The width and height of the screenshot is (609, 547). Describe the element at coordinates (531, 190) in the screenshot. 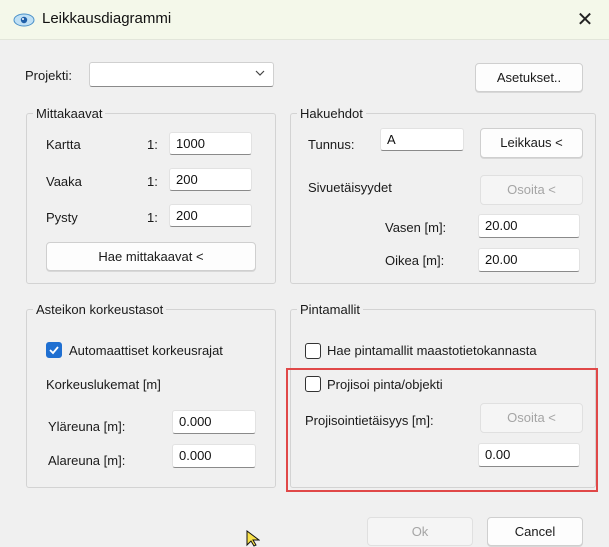

I see `point-side-distances-button: Osoita <` at that location.